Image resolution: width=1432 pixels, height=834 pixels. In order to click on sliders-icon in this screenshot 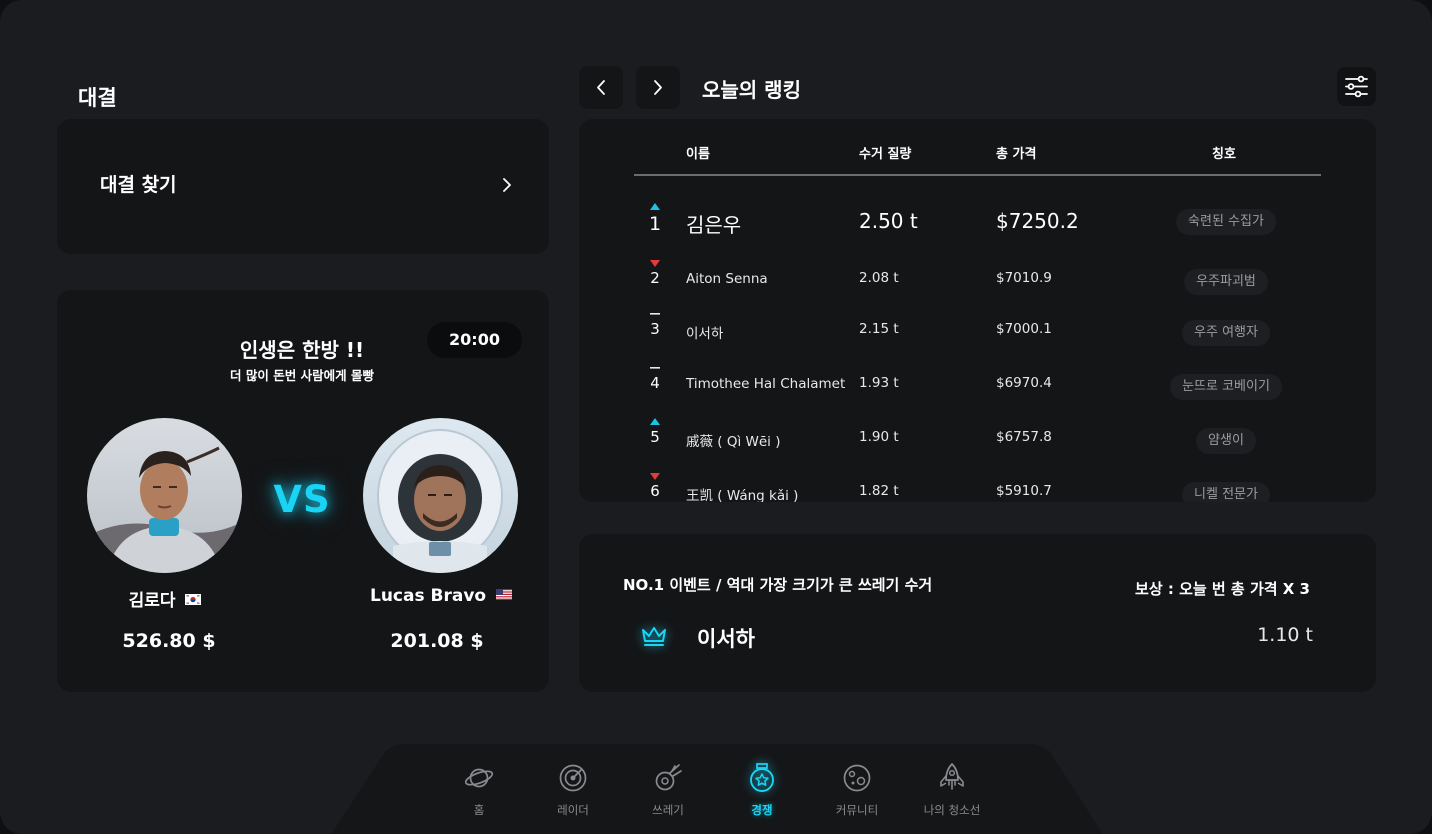, I will do `click(1356, 86)`.